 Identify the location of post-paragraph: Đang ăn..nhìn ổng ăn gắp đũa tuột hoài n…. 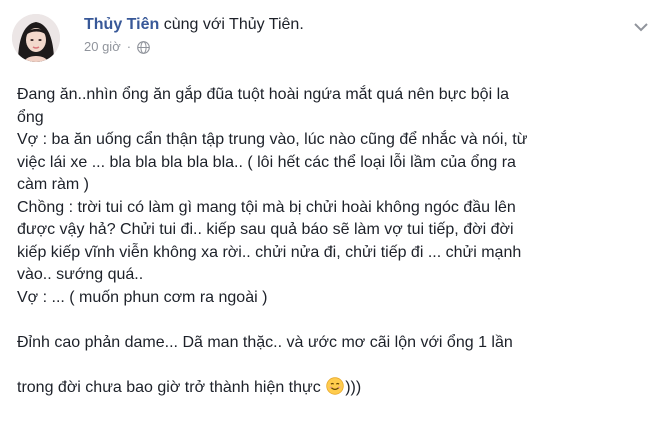
(263, 106).